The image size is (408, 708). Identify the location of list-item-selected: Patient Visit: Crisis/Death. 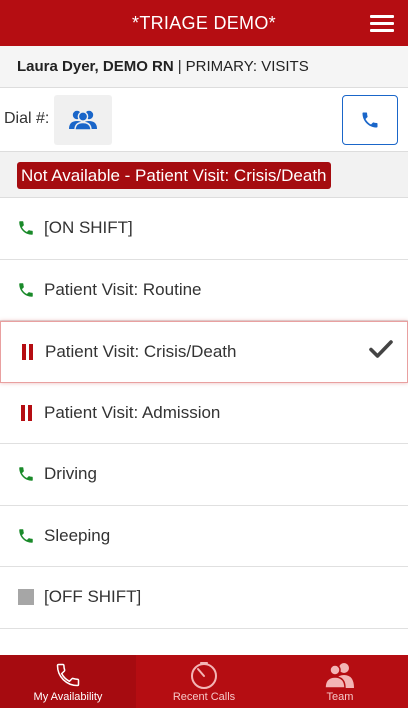
(204, 352).